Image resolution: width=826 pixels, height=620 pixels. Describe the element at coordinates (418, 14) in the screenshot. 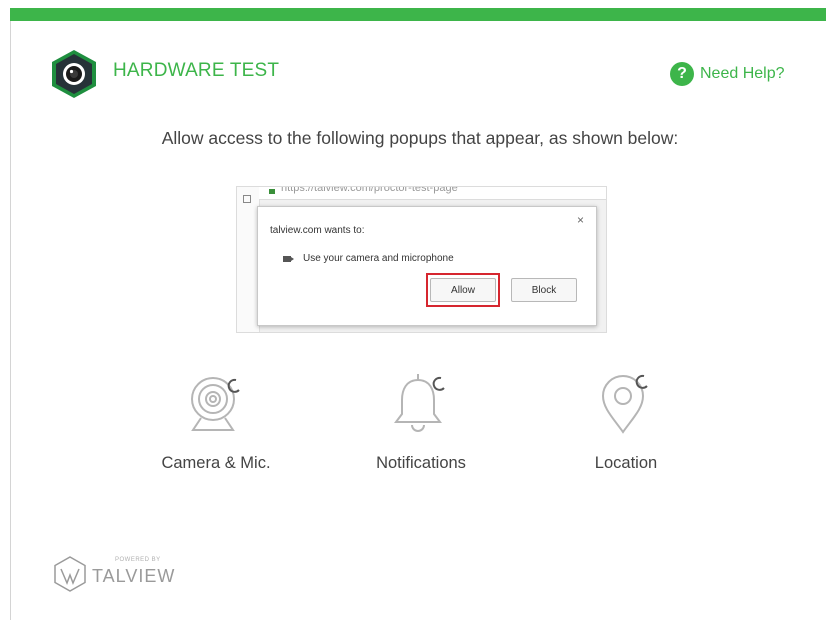

I see `top-accent-bar` at that location.